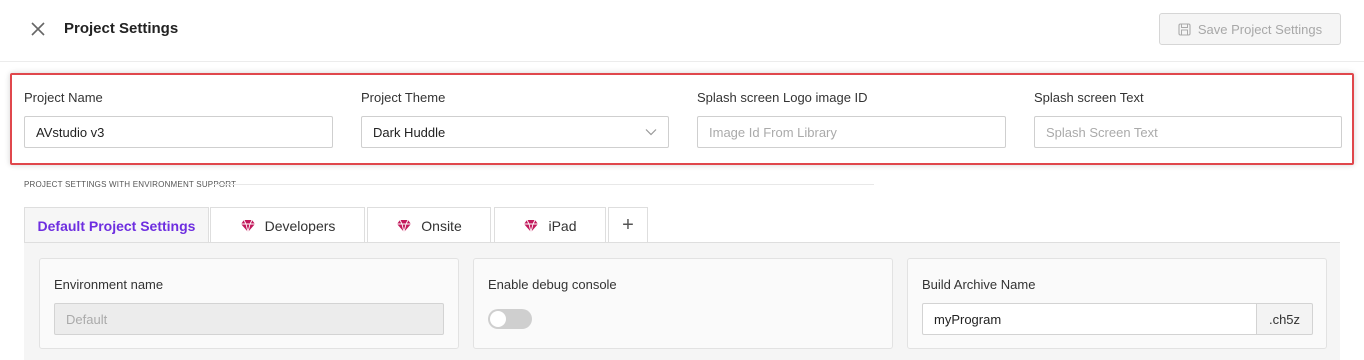 This screenshot has width=1364, height=360. What do you see at coordinates (1089, 319) in the screenshot?
I see `build-archive-input: myProgram` at bounding box center [1089, 319].